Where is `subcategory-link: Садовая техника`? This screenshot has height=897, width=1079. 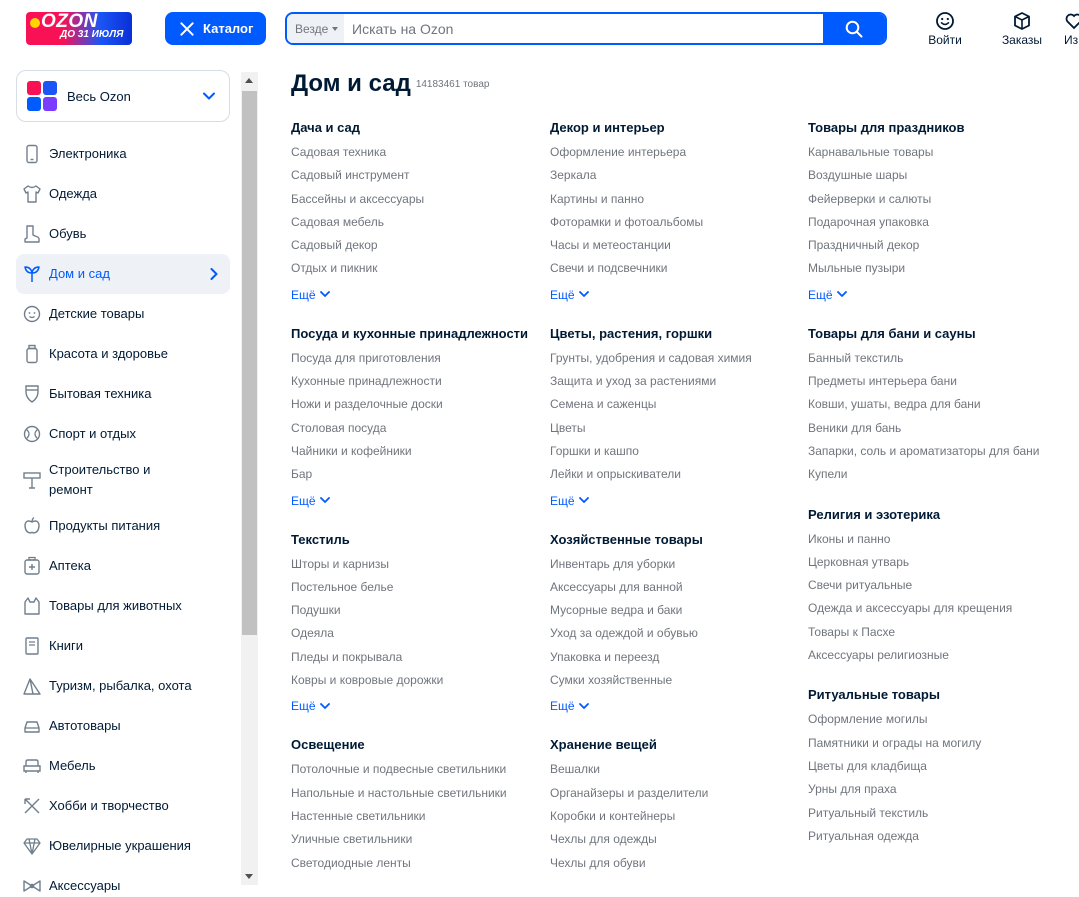
subcategory-link: Садовая техника is located at coordinates (416, 152).